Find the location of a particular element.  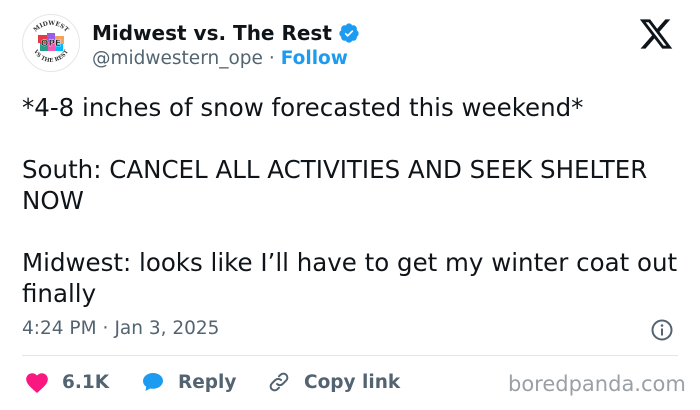

x-logo-icon is located at coordinates (656, 34).